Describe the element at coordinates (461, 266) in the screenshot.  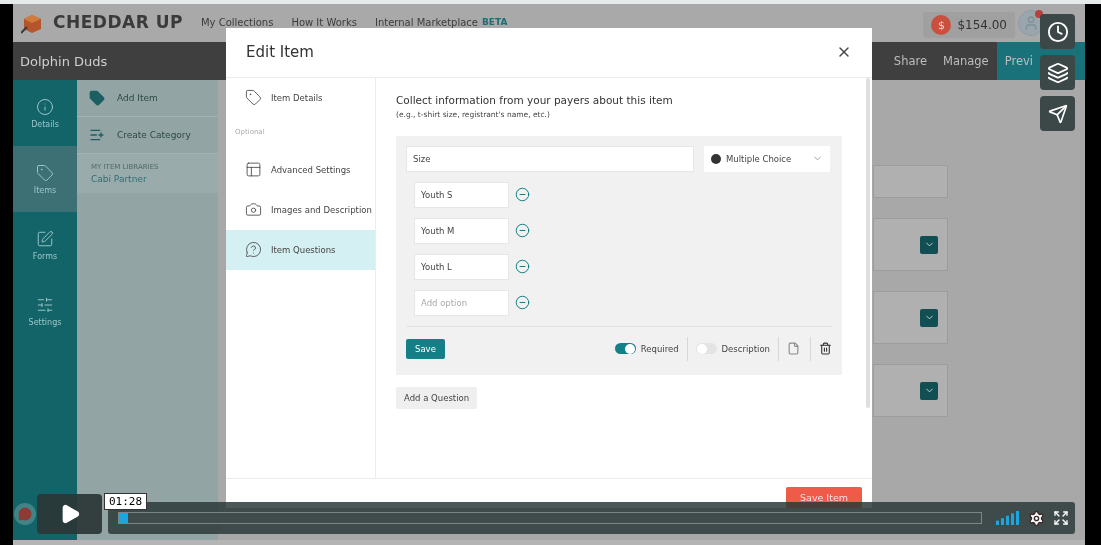
I see `option-field: Youth L` at that location.